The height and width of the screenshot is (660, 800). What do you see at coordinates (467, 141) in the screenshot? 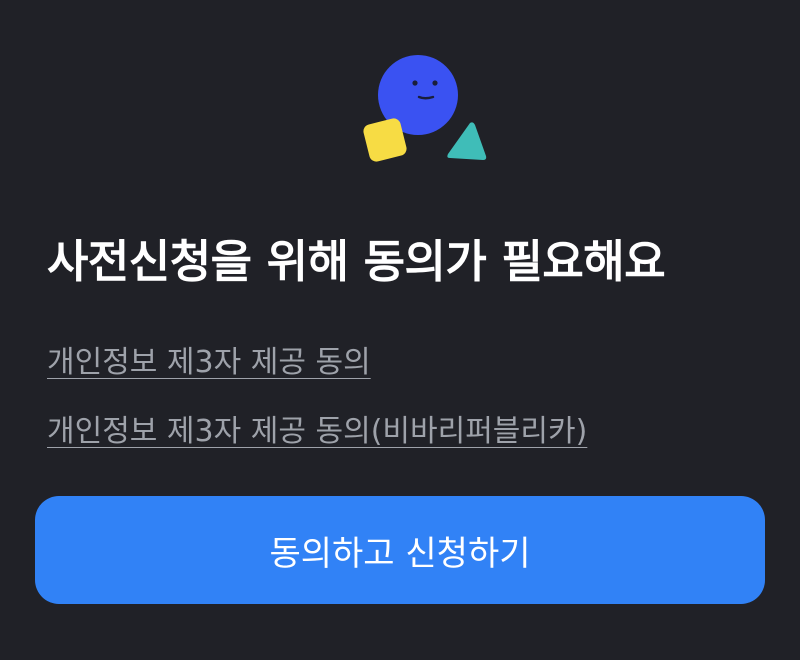
I see `mascot-triangle` at bounding box center [467, 141].